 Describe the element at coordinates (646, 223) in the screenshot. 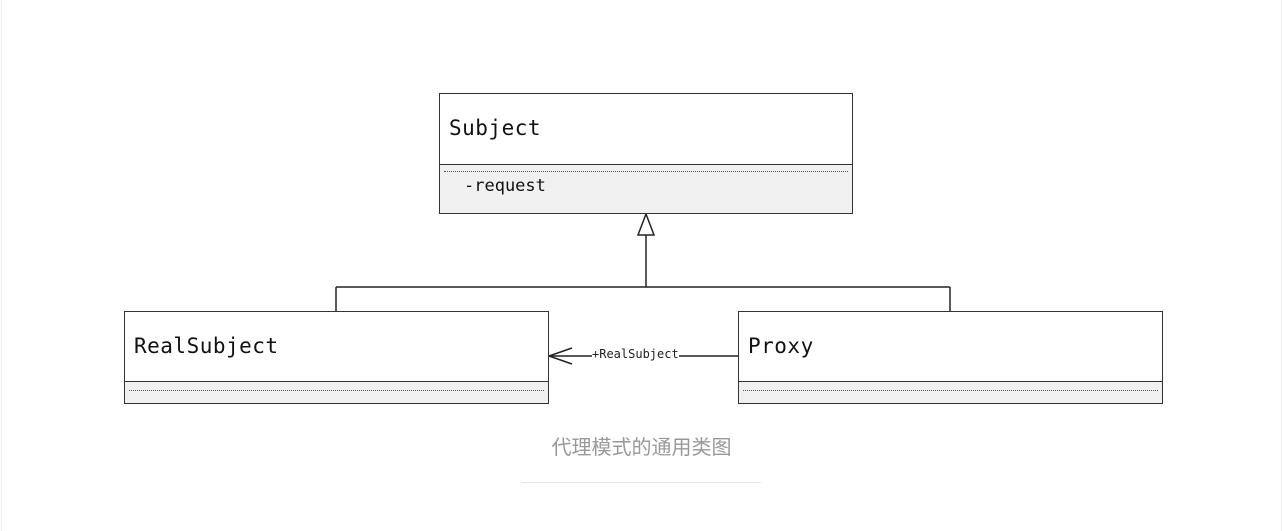

I see `inheritance-triangle-icon` at that location.